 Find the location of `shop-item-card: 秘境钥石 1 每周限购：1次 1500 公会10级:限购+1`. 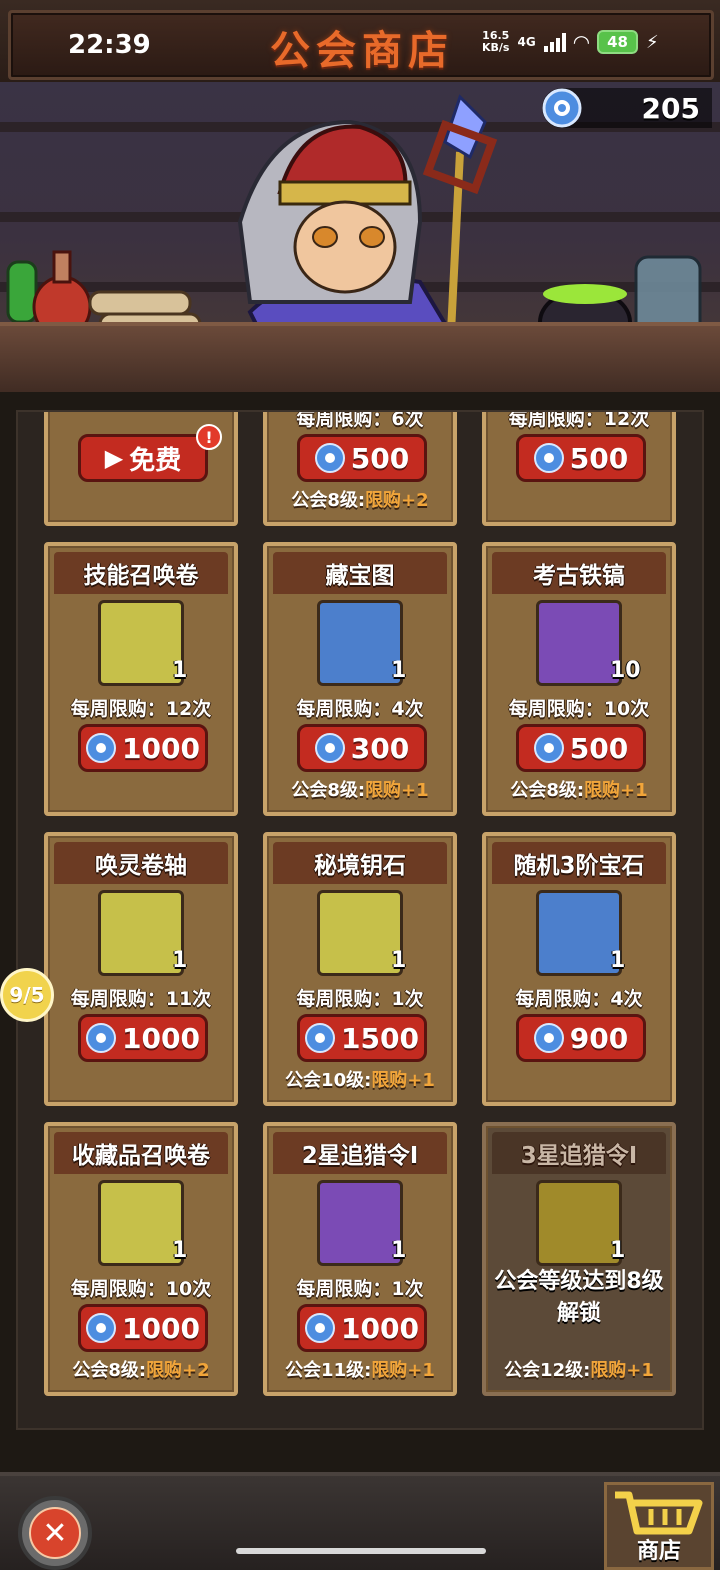

shop-item-card: 秘境钥石 1 每周限购：1次 1500 公会10级:限购+1 is located at coordinates (360, 969).